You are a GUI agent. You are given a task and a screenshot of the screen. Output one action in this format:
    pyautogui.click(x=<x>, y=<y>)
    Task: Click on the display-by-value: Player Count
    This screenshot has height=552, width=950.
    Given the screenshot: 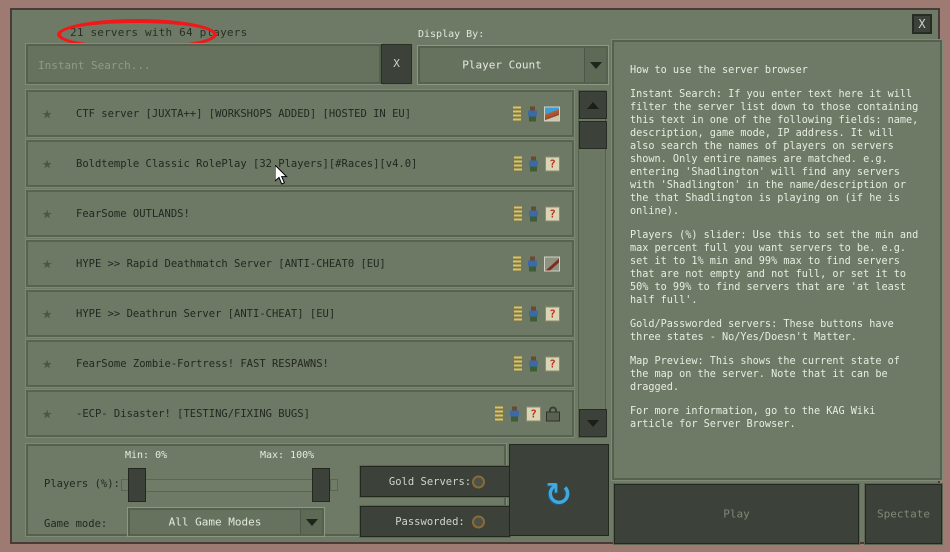 What is the action you would take?
    pyautogui.click(x=502, y=65)
    